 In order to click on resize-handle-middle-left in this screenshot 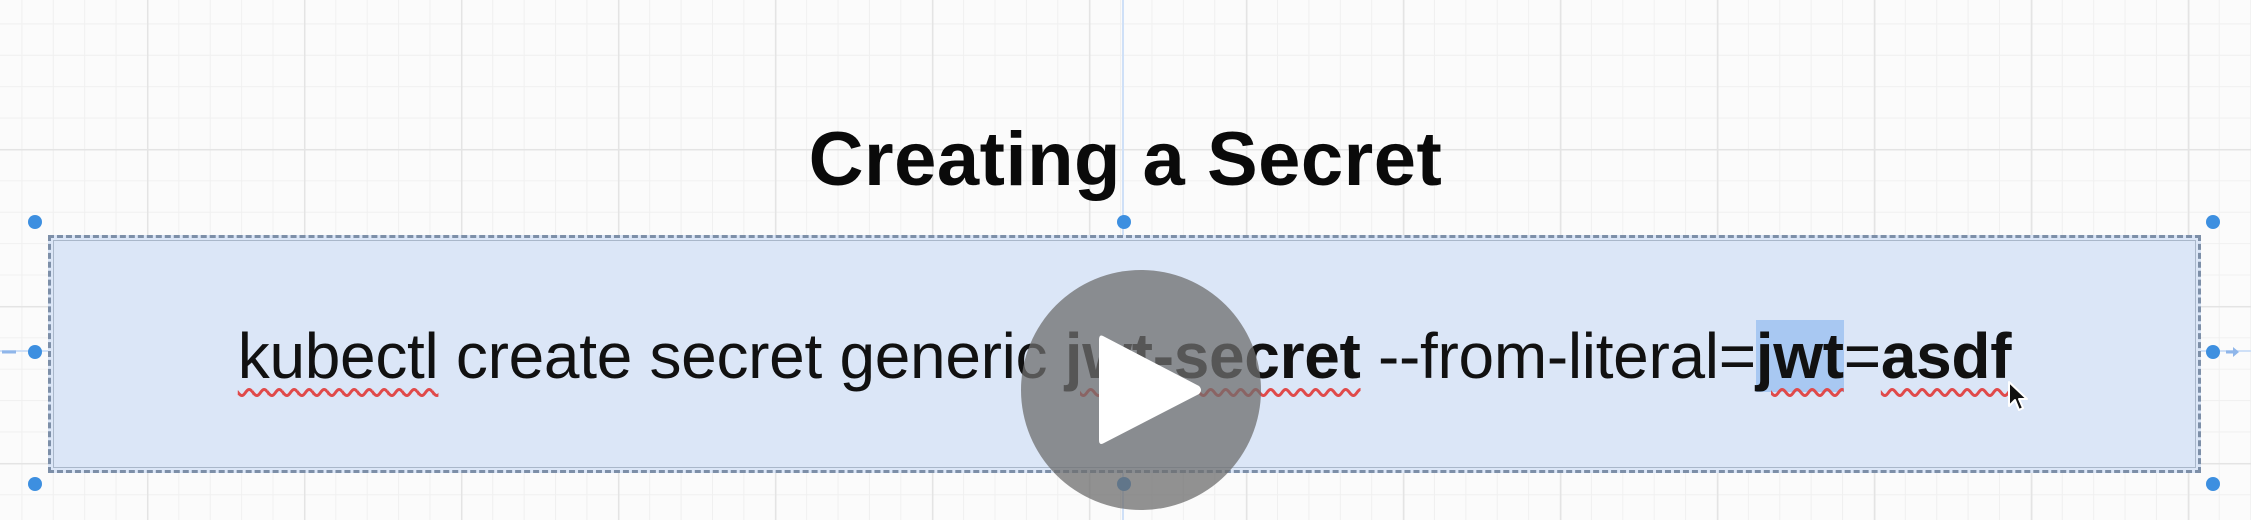, I will do `click(35, 352)`.